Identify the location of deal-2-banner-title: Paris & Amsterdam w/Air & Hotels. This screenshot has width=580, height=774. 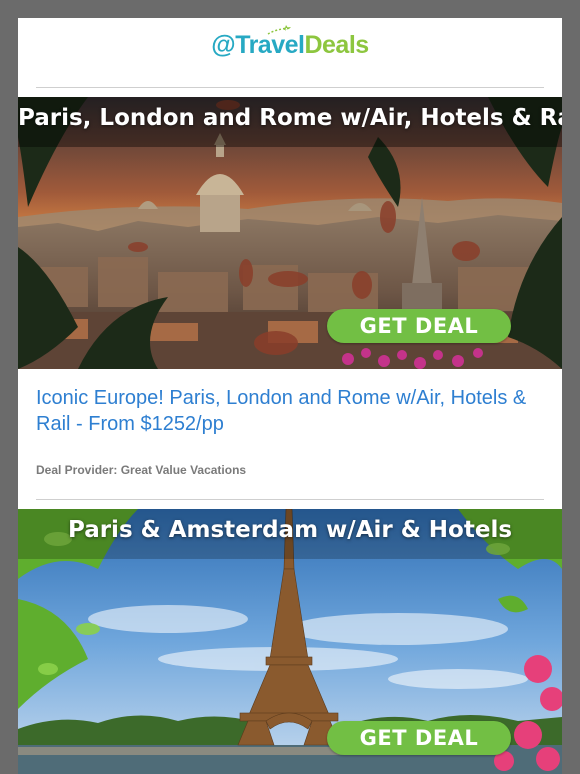
(290, 530).